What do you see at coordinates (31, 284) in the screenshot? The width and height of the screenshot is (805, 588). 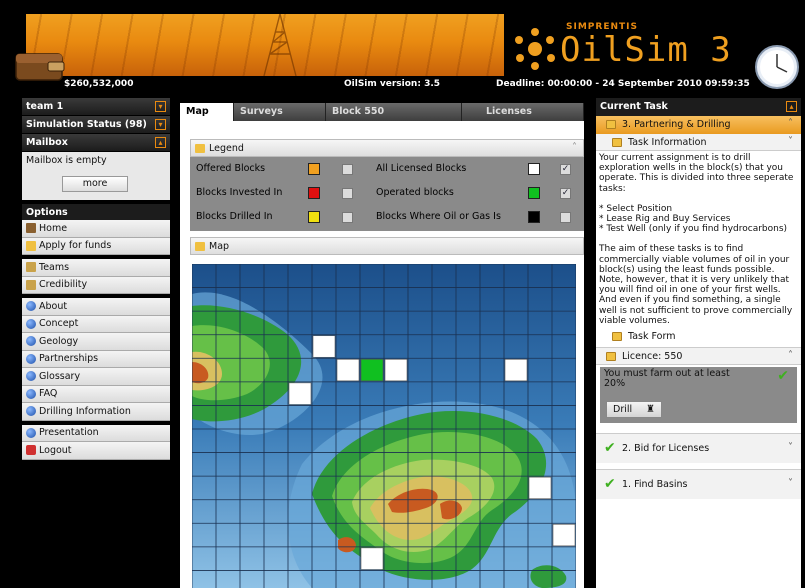 I see `credibility-icon` at bounding box center [31, 284].